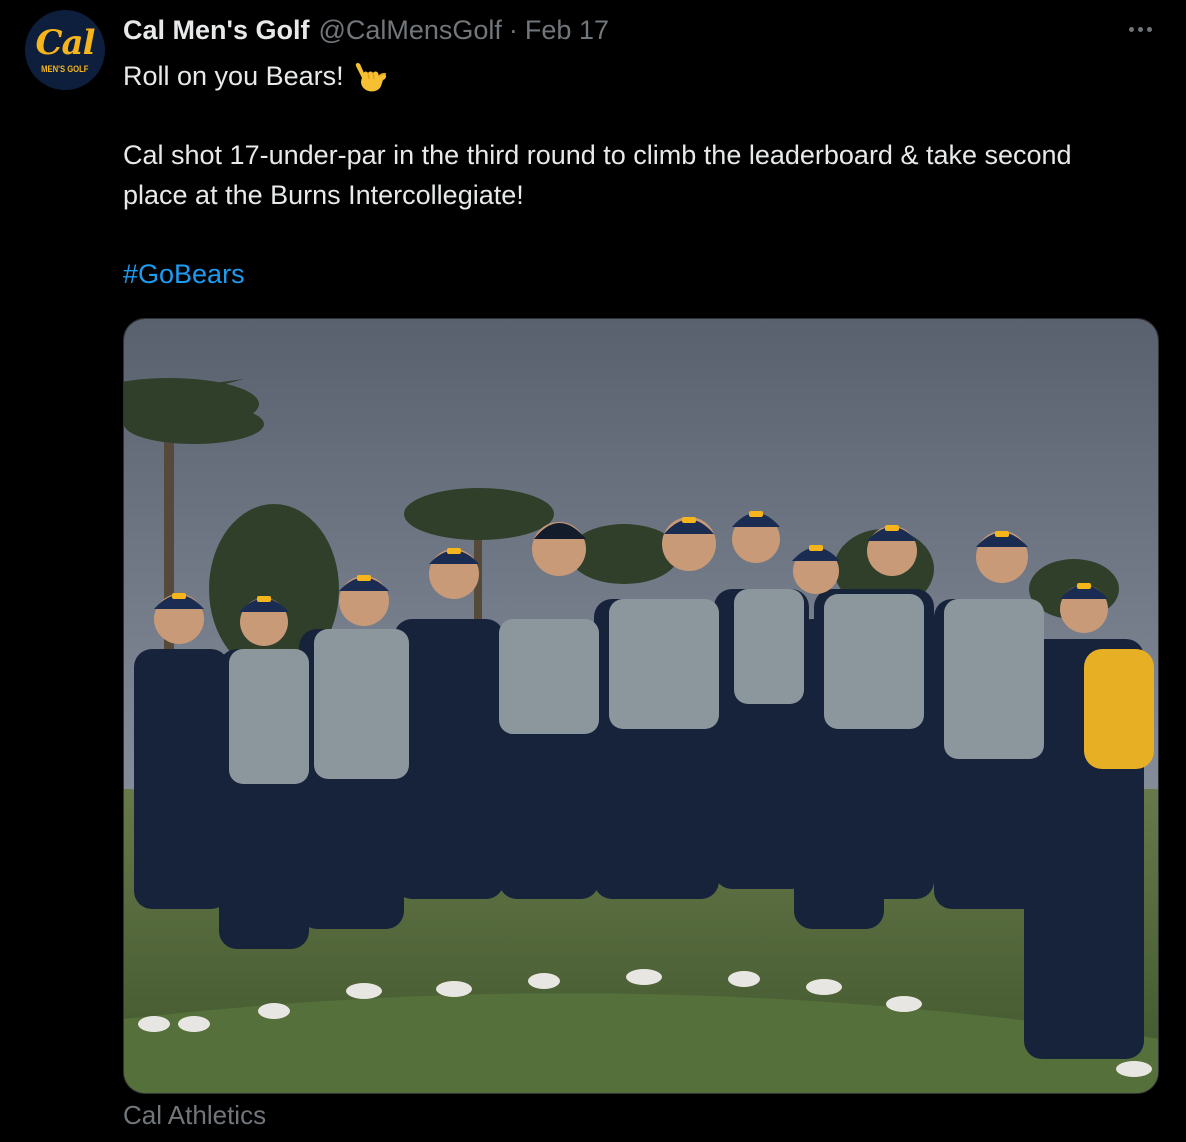 The height and width of the screenshot is (1142, 1186). What do you see at coordinates (628, 274) in the screenshot?
I see `hashtag-link: #GoBears` at bounding box center [628, 274].